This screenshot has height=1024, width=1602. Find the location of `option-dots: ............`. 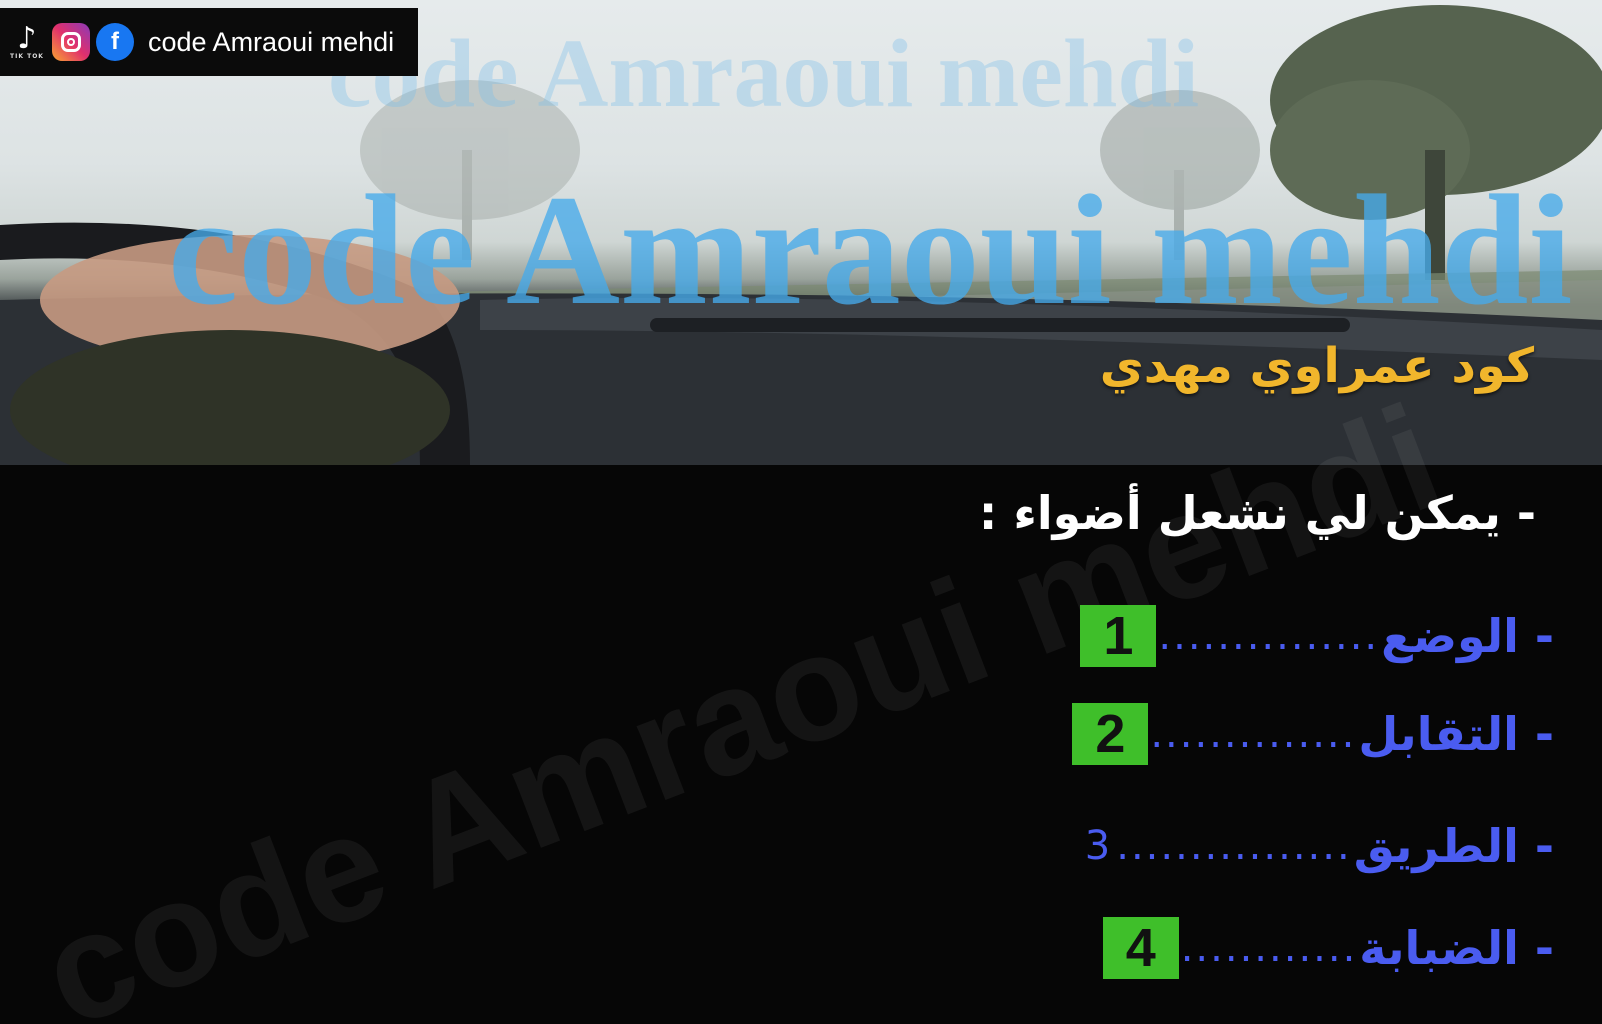

option-dots: ............ is located at coordinates (1269, 948).